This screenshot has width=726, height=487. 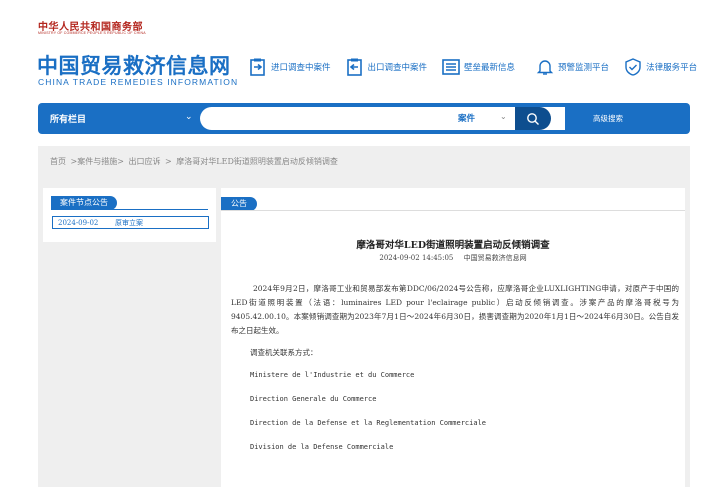 I want to click on breadcrumb-home: 首页, so click(x=58, y=161).